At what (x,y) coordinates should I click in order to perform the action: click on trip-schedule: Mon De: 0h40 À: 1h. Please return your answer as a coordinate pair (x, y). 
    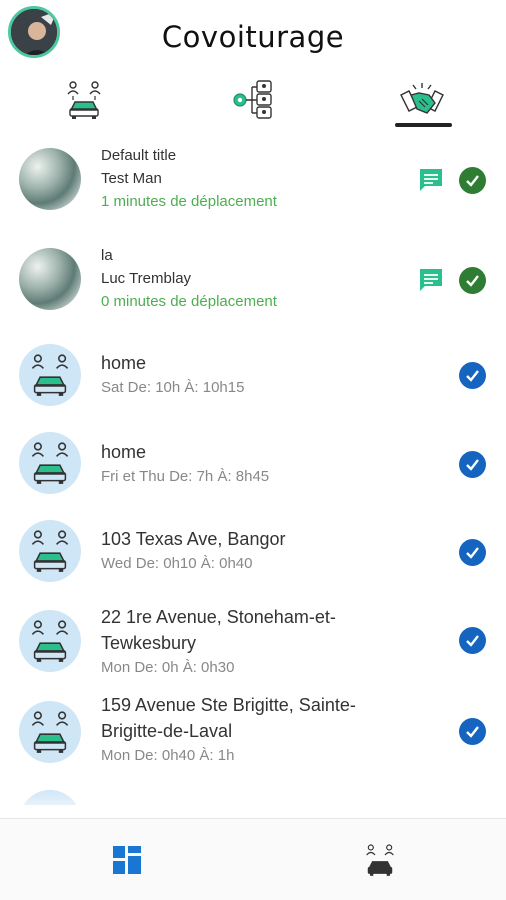
    Looking at the image, I should click on (168, 755).